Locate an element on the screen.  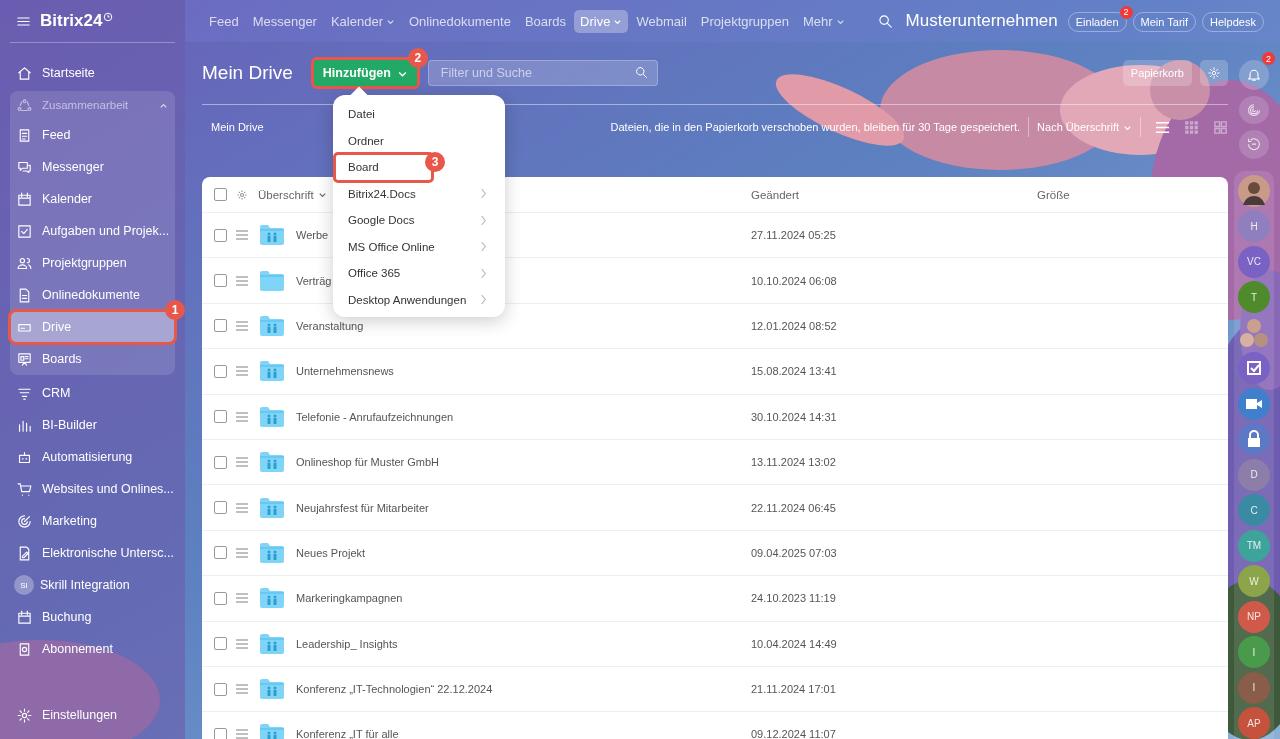
file-name: Konferenz „IT-Technologien“ 22.12.2024 is located at coordinates (394, 689).